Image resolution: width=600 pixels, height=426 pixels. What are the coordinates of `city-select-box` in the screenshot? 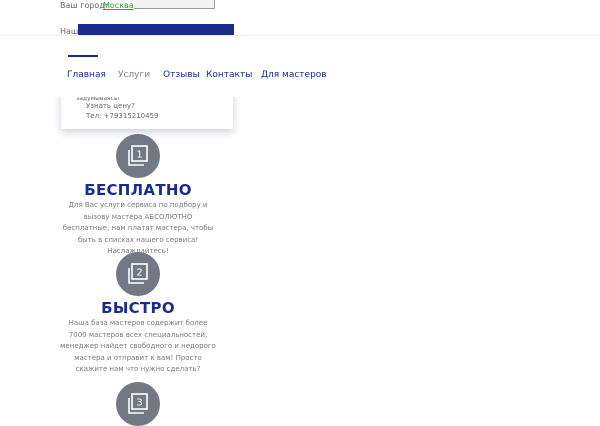 It's located at (174, 4).